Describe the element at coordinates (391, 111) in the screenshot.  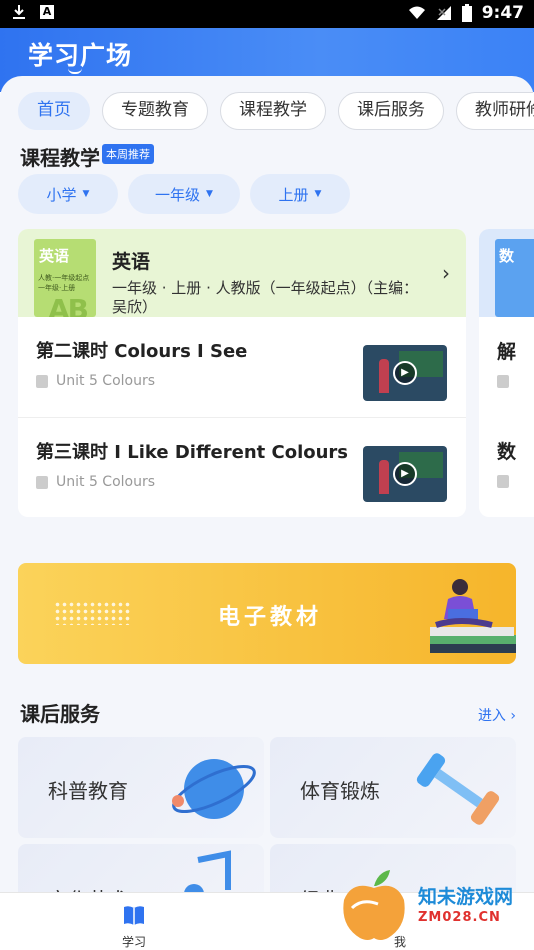
I see `tab-after-school: 课后服务` at that location.